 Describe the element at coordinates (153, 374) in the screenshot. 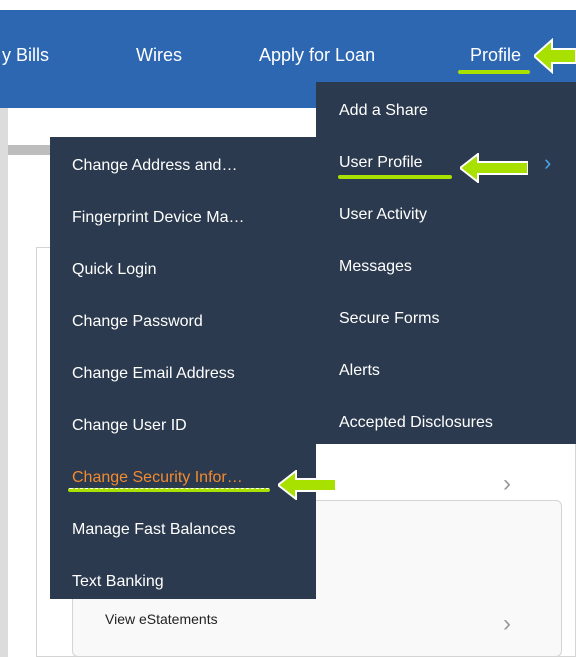

I see `menu-item-change-email: Change Email Address` at that location.